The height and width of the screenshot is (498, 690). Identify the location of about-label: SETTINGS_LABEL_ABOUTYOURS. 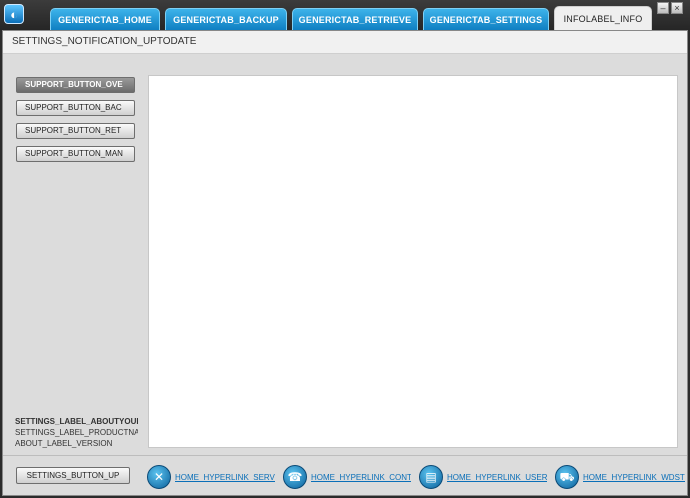
(76, 421).